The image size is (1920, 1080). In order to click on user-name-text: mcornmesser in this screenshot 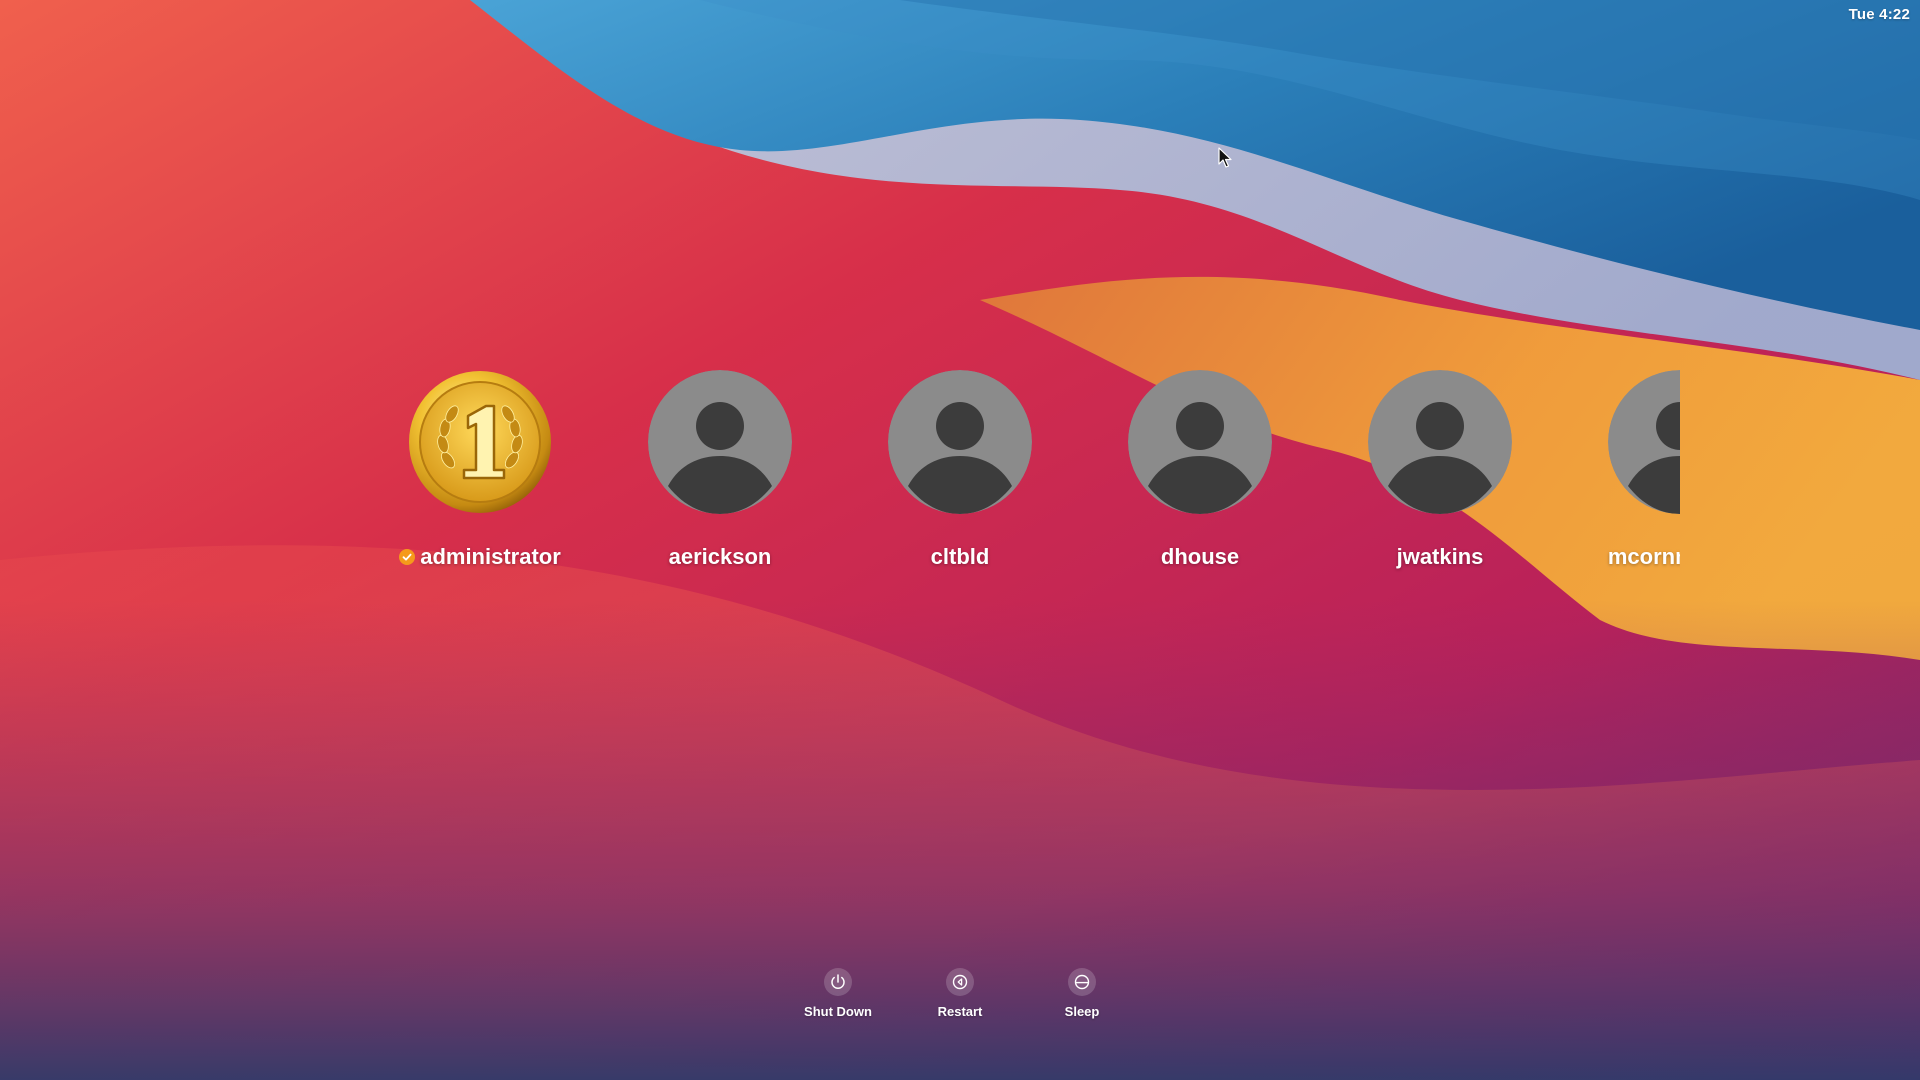, I will do `click(1643, 556)`.